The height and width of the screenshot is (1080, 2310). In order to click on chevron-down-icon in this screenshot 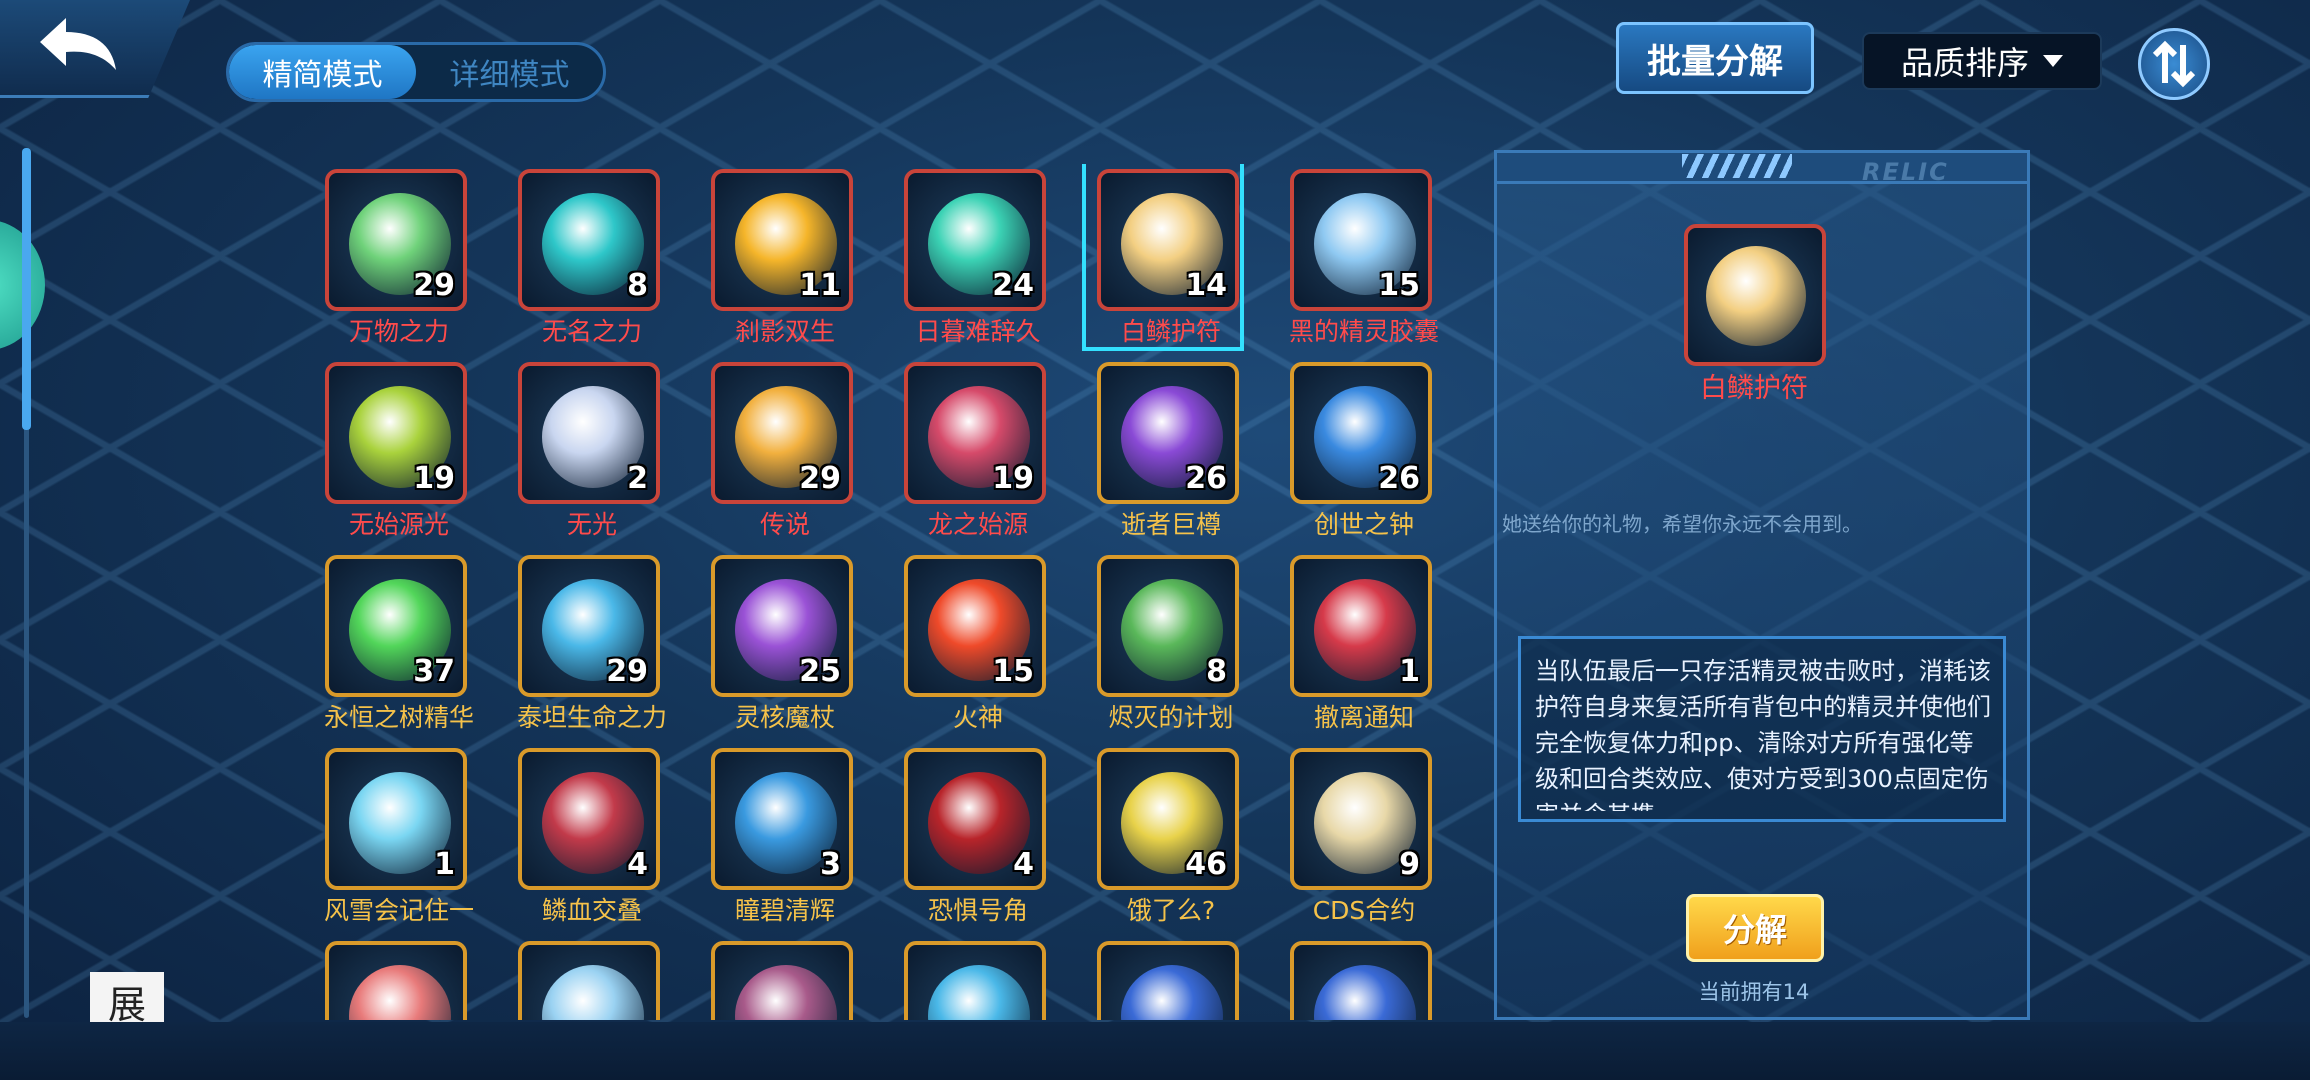, I will do `click(2053, 61)`.